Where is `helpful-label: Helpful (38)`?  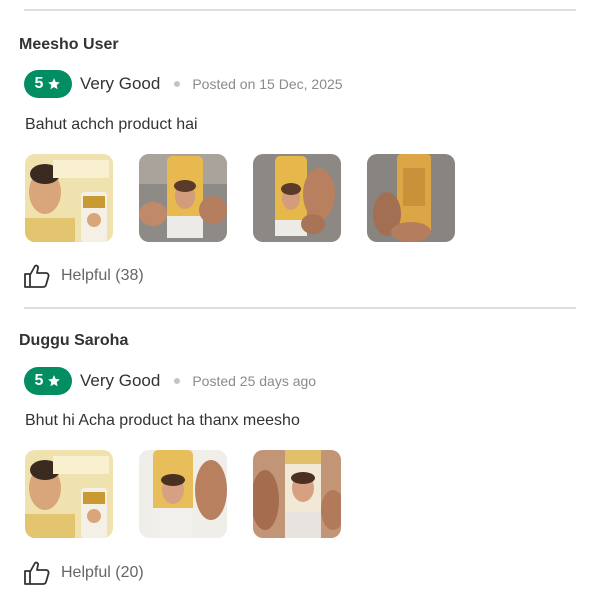 helpful-label: Helpful (38) is located at coordinates (102, 275).